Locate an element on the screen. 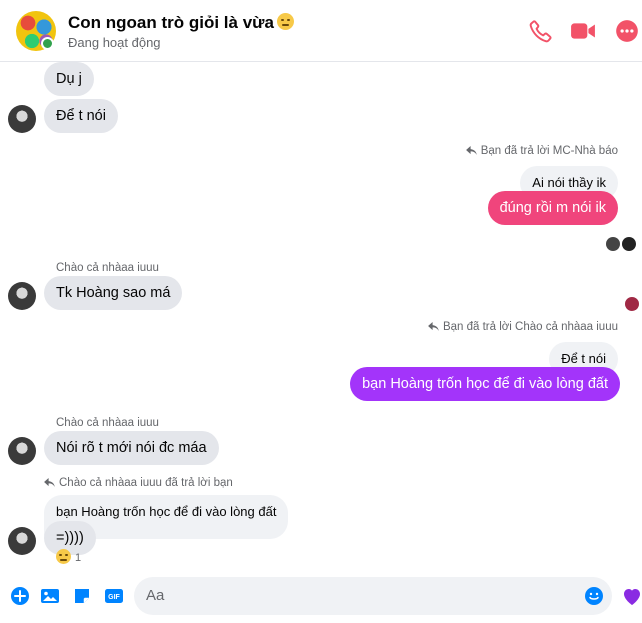 The image size is (642, 623). sticker-icon is located at coordinates (82, 596).